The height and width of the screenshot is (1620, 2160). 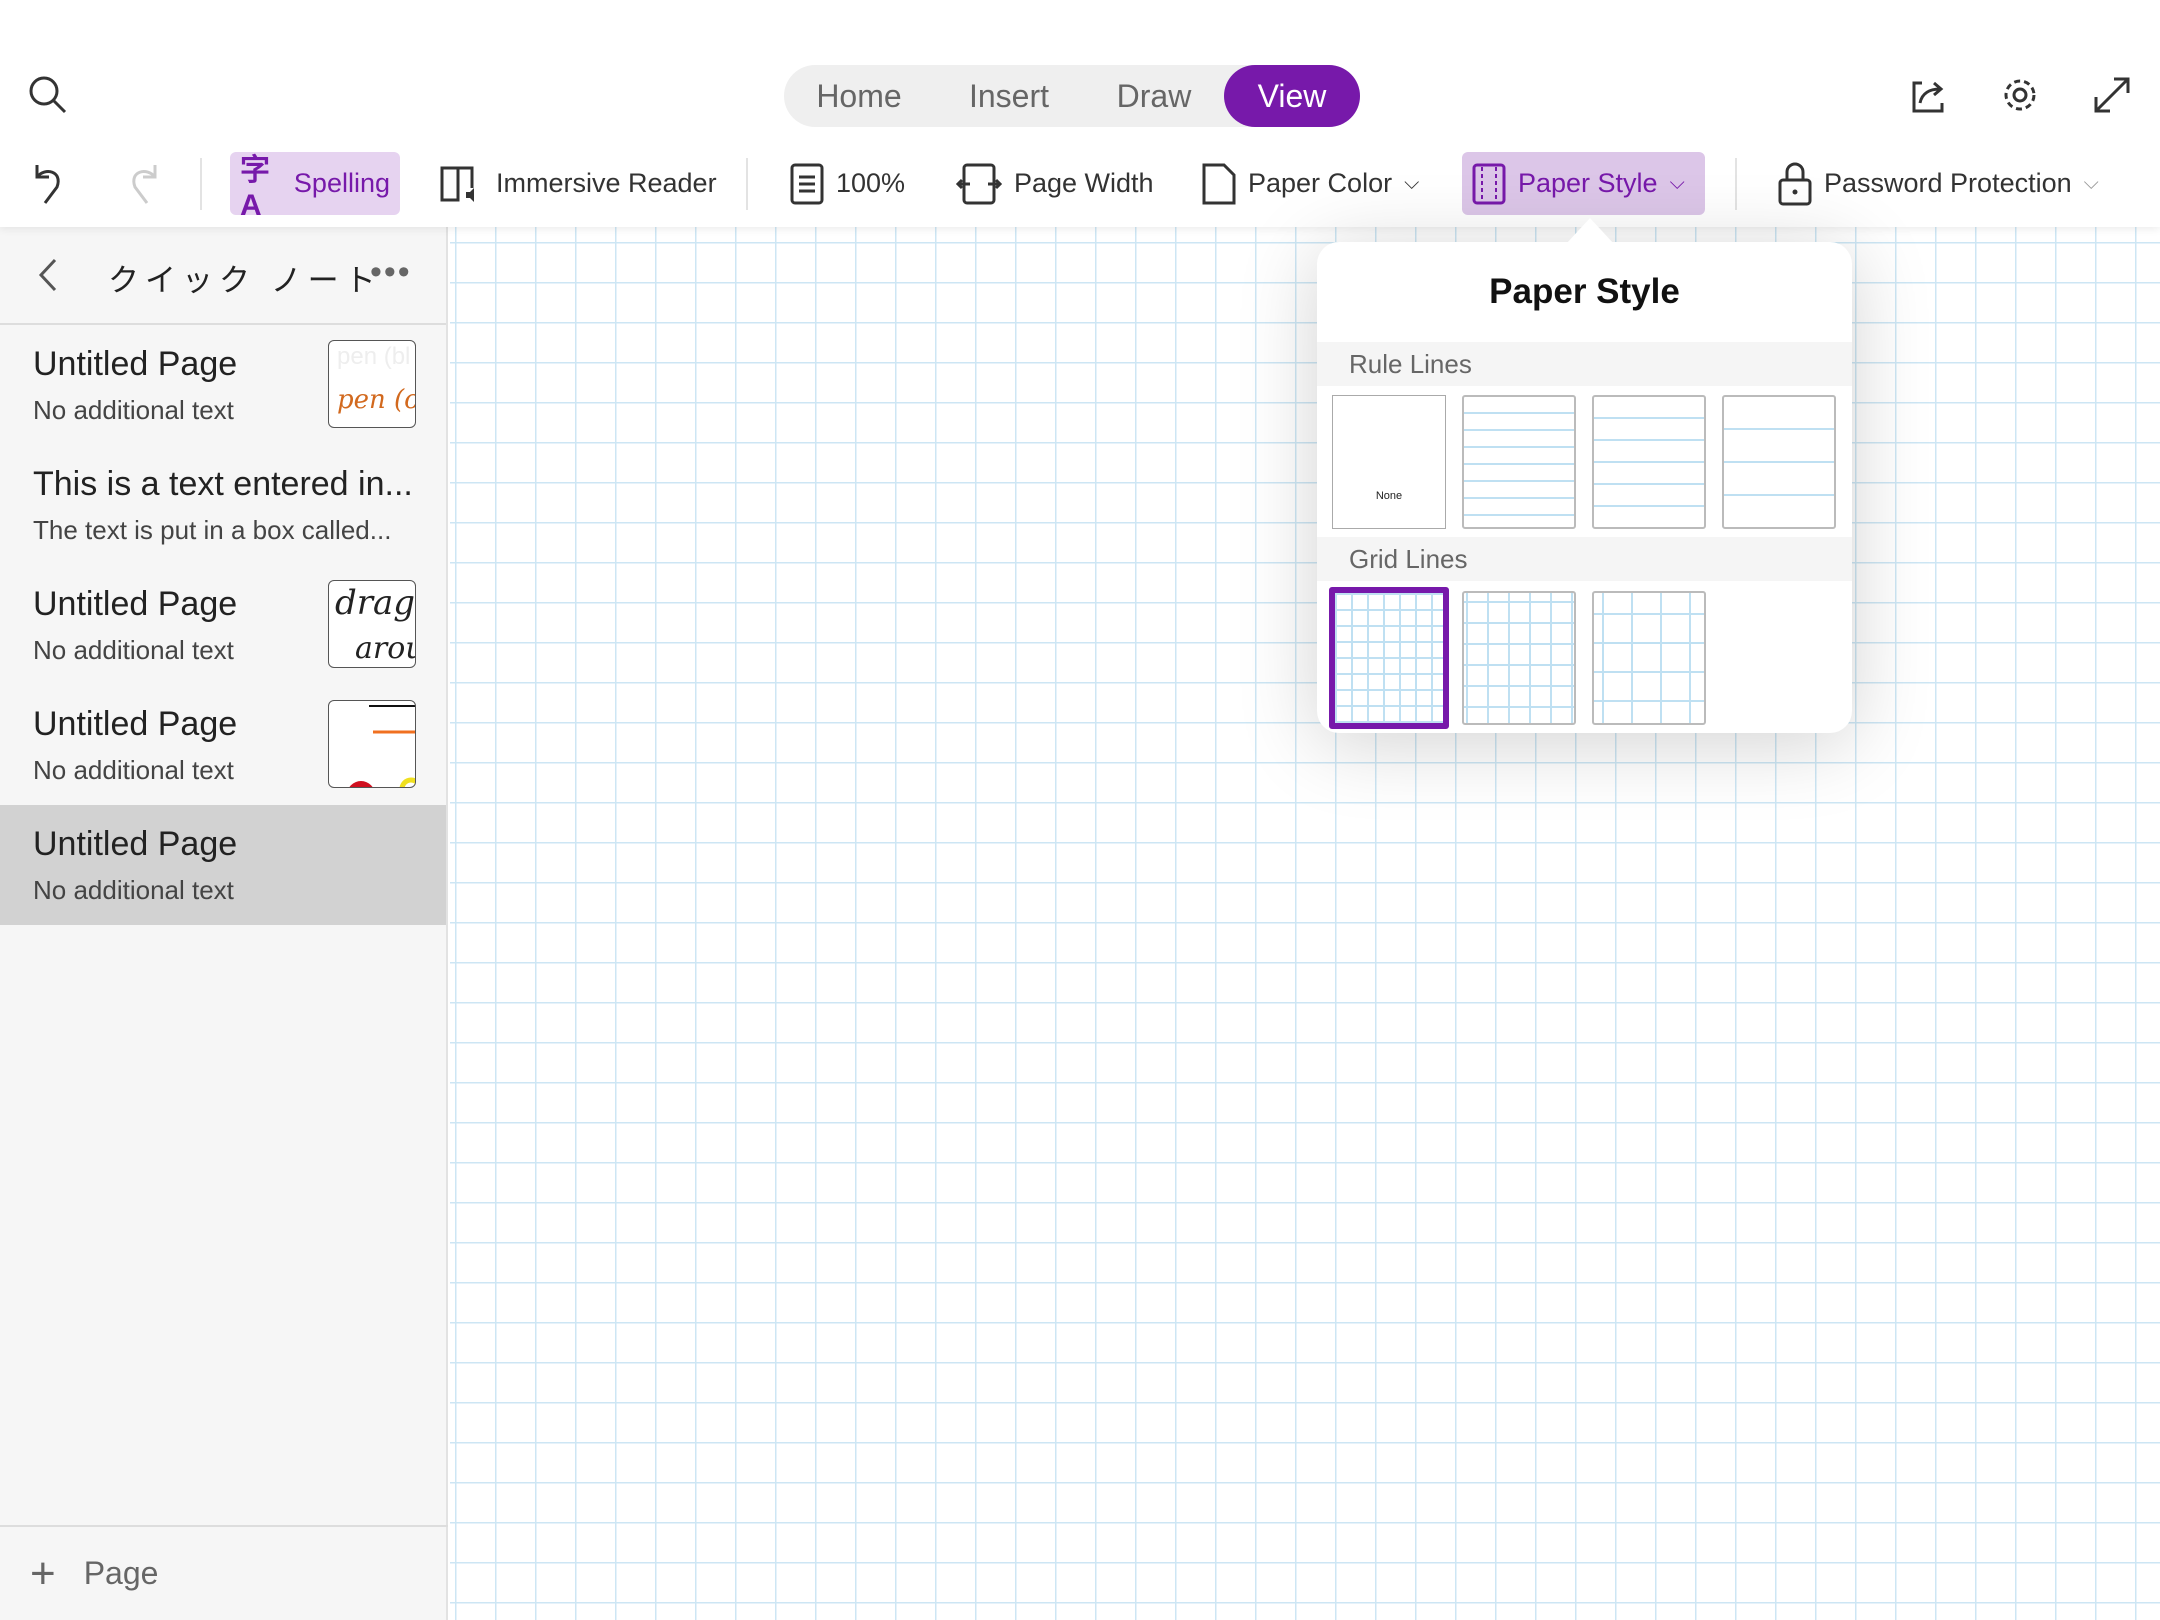 What do you see at coordinates (224, 1572) in the screenshot?
I see `add-page-button: + Page` at bounding box center [224, 1572].